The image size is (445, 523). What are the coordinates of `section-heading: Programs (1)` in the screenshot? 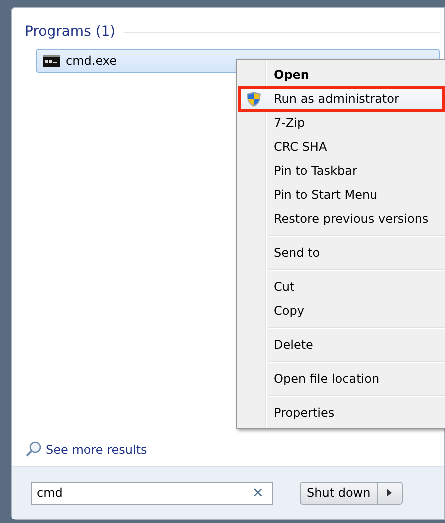 It's located at (70, 32).